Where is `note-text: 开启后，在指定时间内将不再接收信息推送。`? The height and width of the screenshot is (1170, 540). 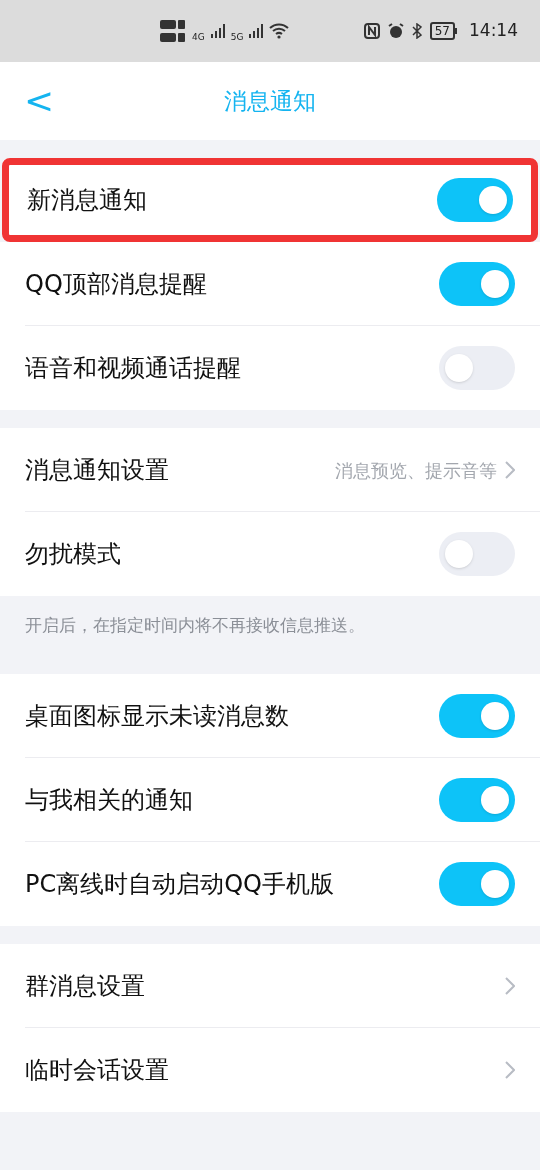
note-text: 开启后，在指定时间内将不再接收信息推送。 is located at coordinates (195, 626).